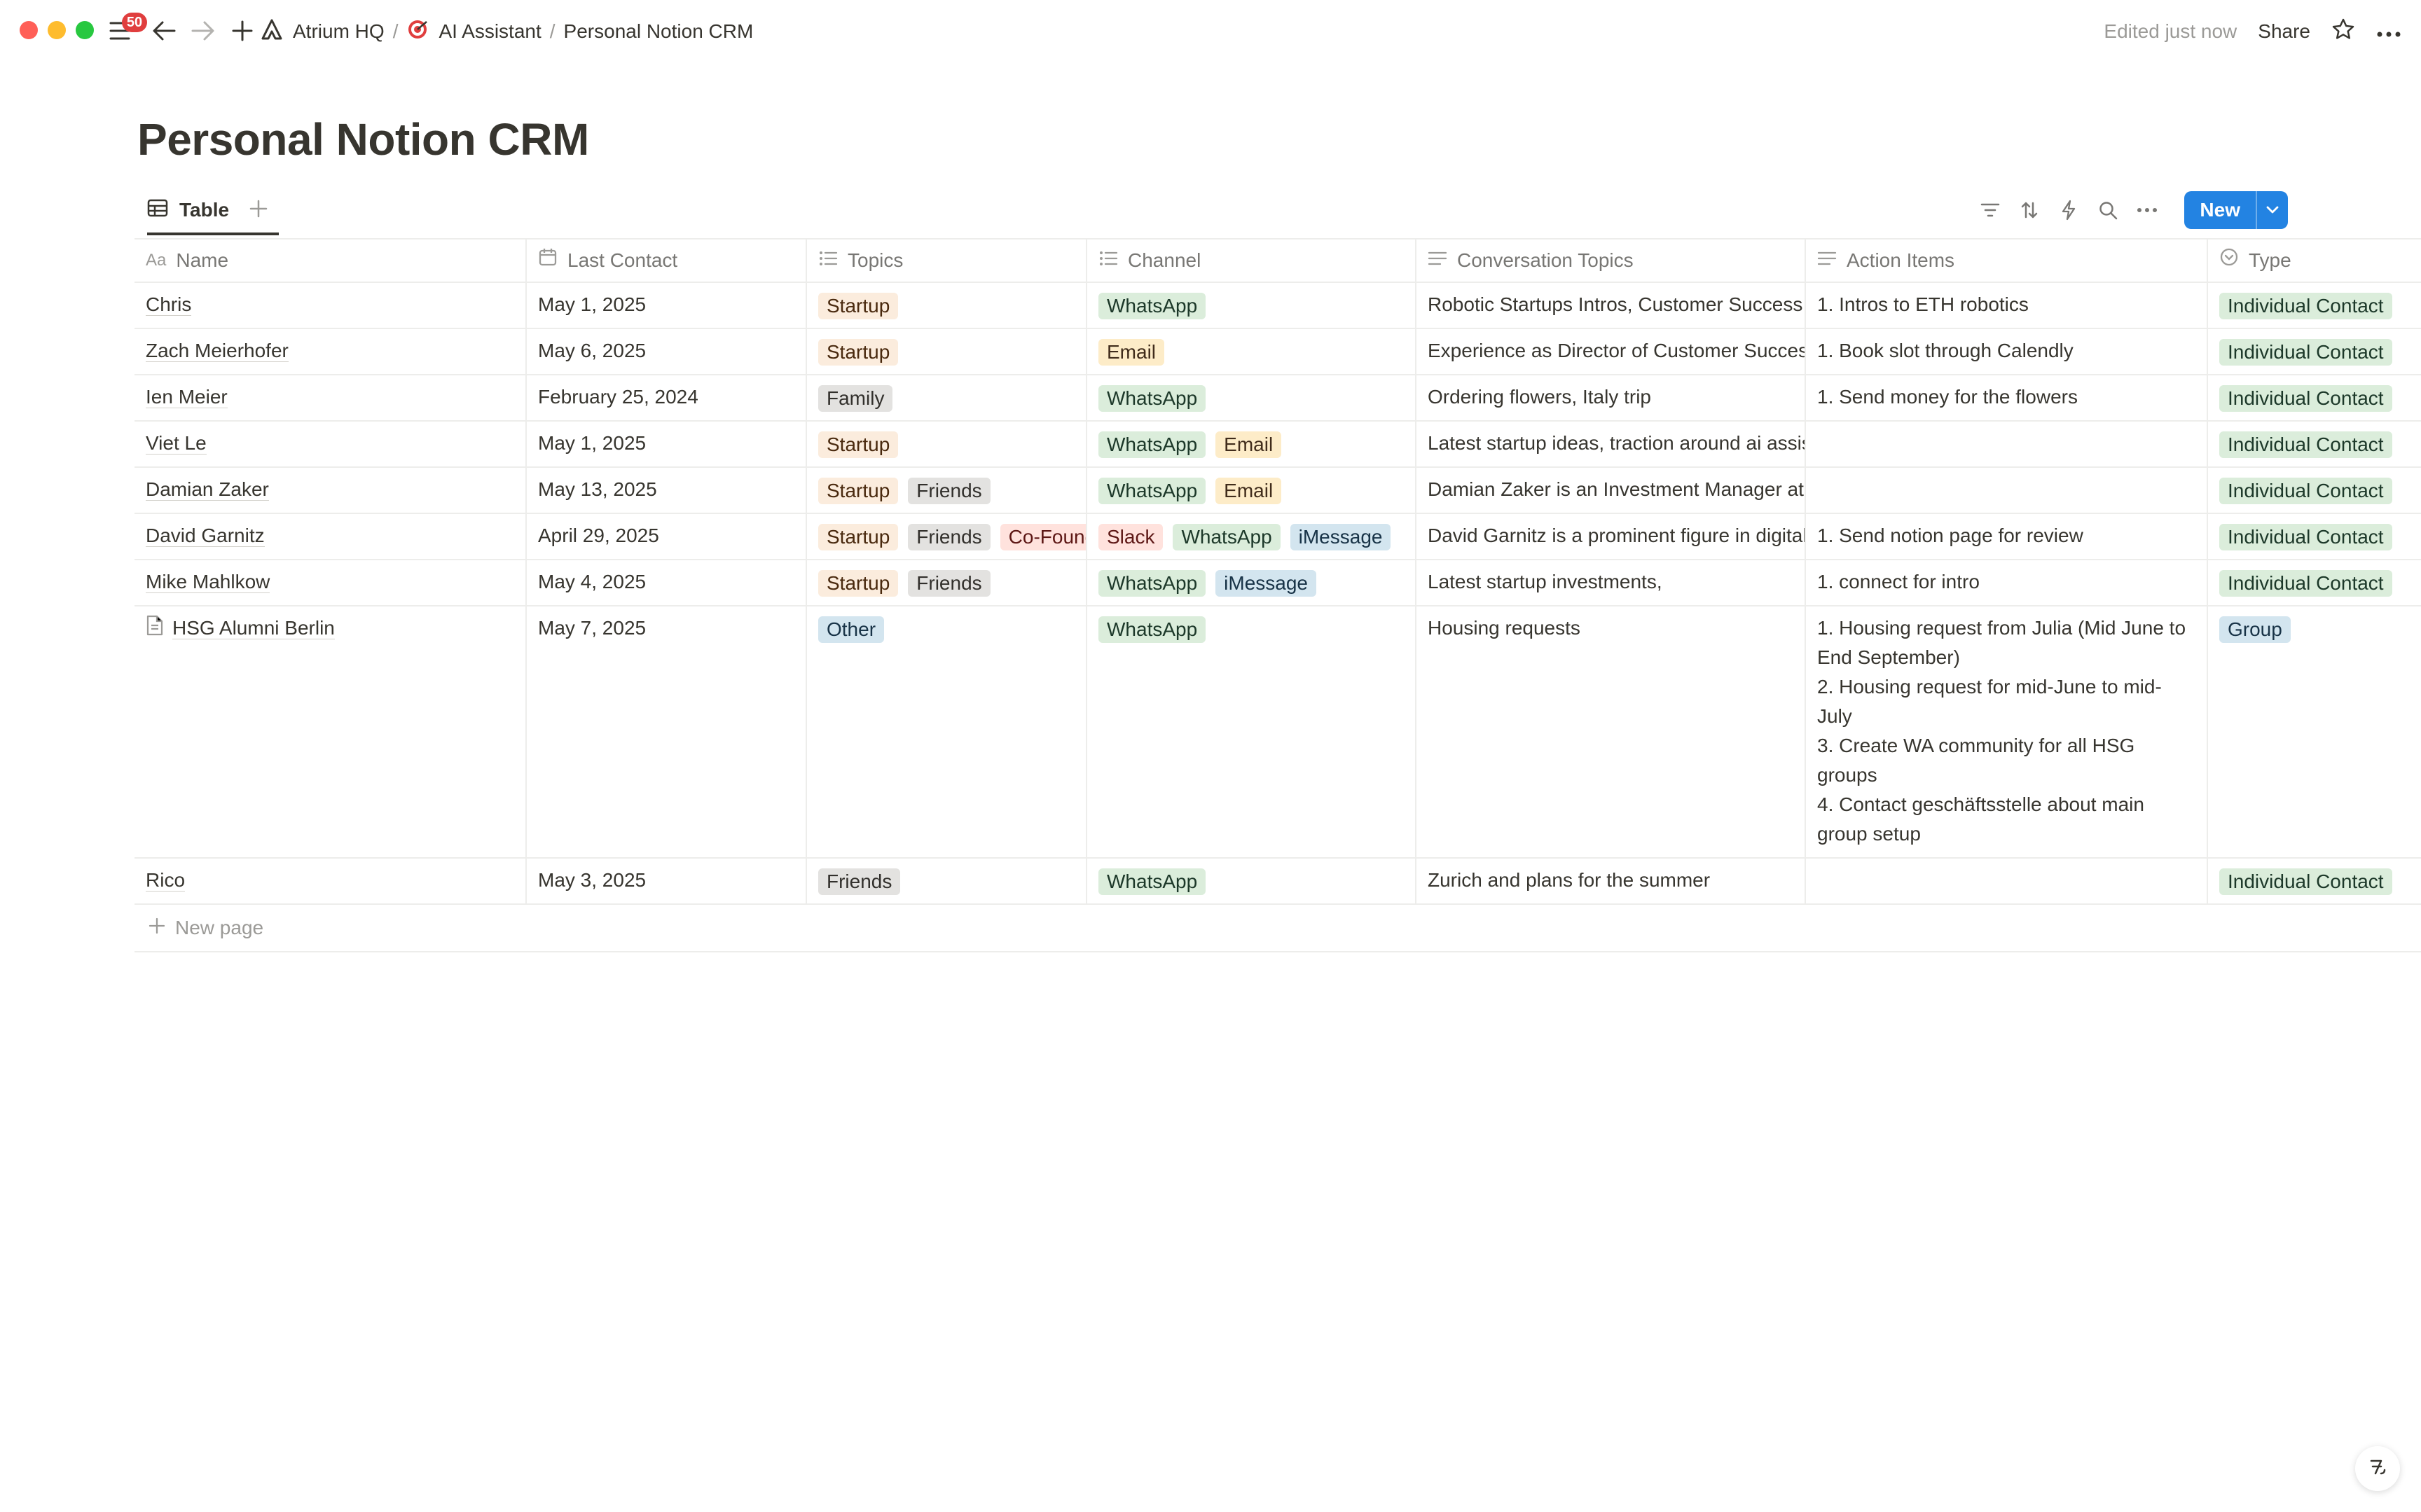  I want to click on name-cell: Zach Meierhofer, so click(330, 352).